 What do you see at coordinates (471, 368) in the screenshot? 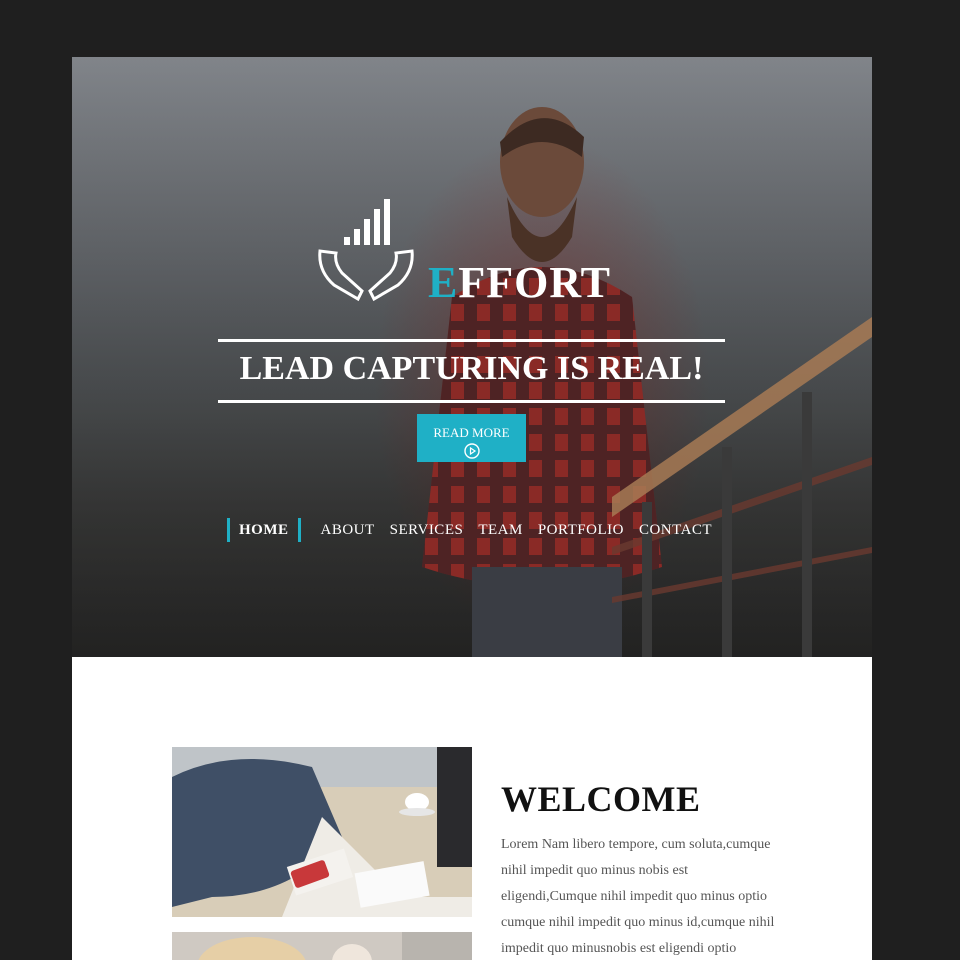
I see `hero-tagline-text: LEAD CAPTURING IS REAL!` at bounding box center [471, 368].